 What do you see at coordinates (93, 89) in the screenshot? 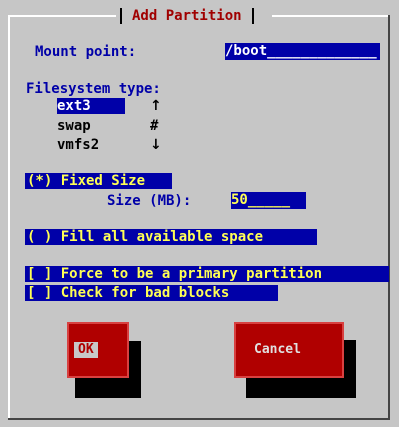
I see `filesystem-type-label: Filesystem type:` at bounding box center [93, 89].